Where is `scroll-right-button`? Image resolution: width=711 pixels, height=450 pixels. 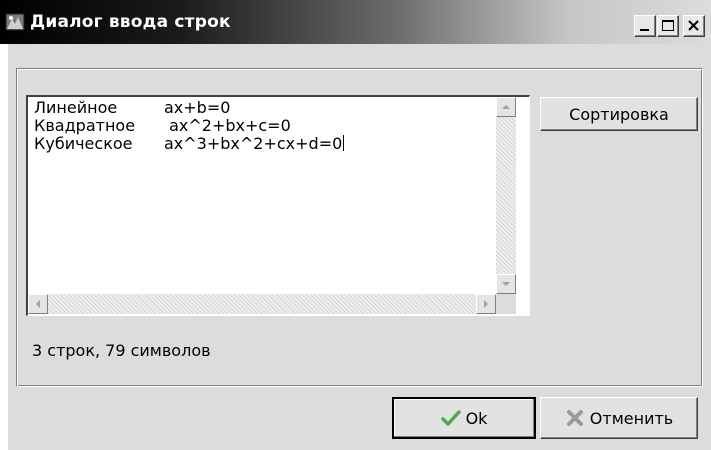
scroll-right-button is located at coordinates (486, 304).